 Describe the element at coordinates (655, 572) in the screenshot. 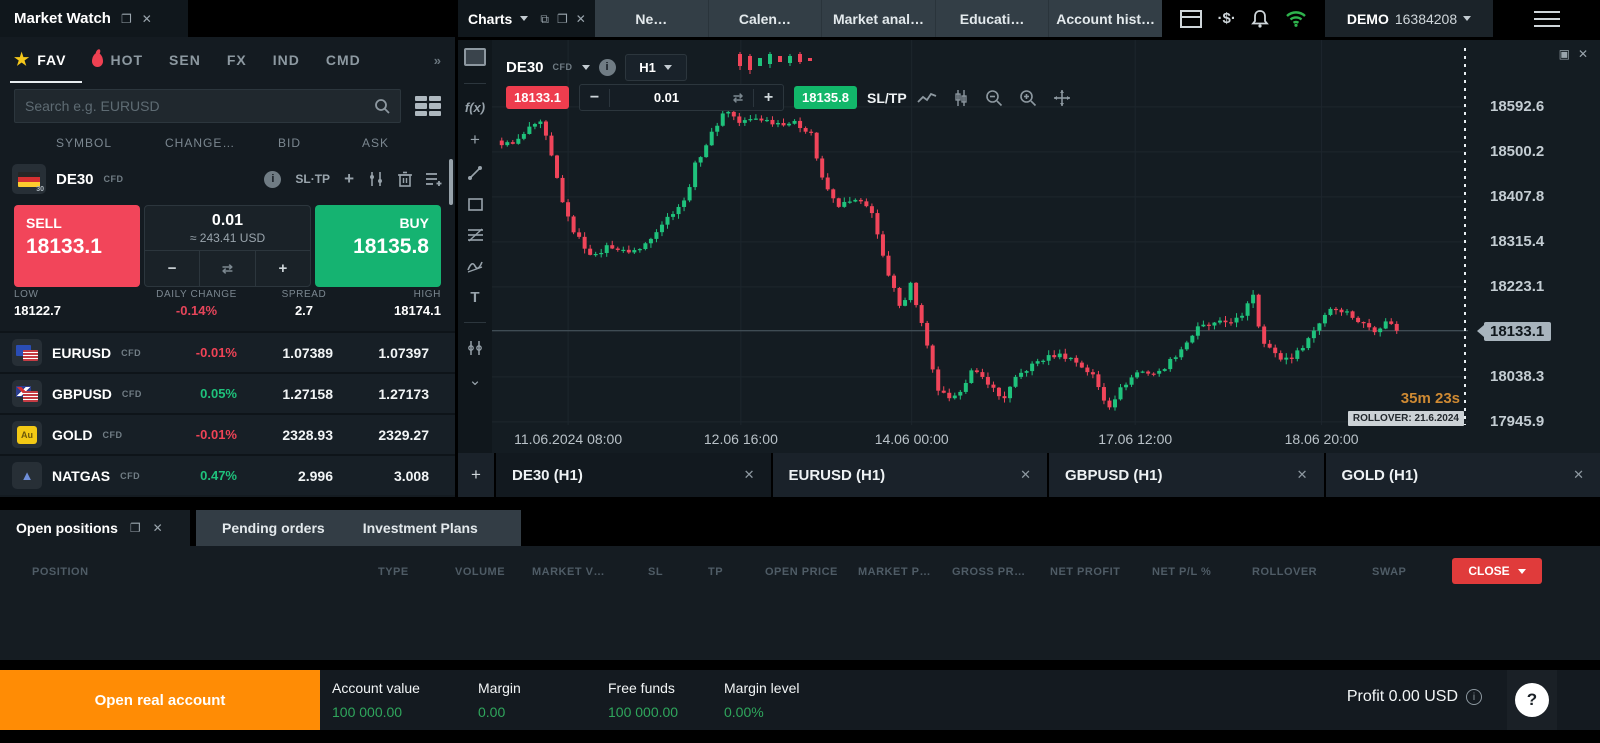

I see `col-sl: SL` at that location.